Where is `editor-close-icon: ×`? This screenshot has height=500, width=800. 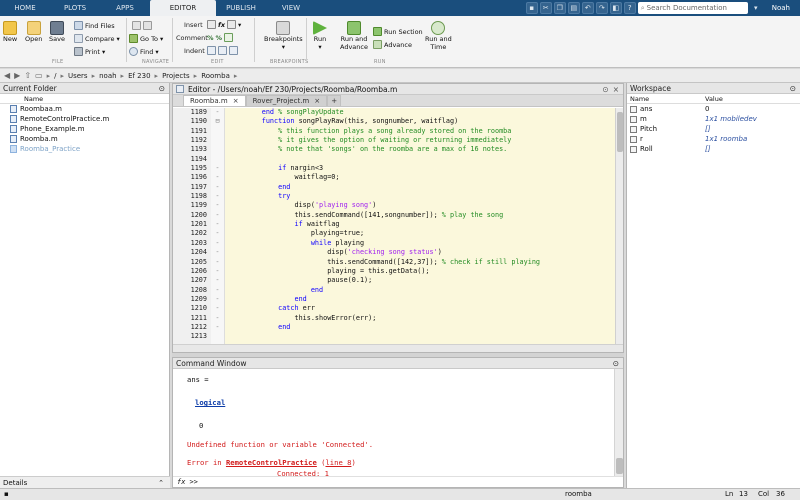
editor-close-icon: × is located at coordinates (616, 89).